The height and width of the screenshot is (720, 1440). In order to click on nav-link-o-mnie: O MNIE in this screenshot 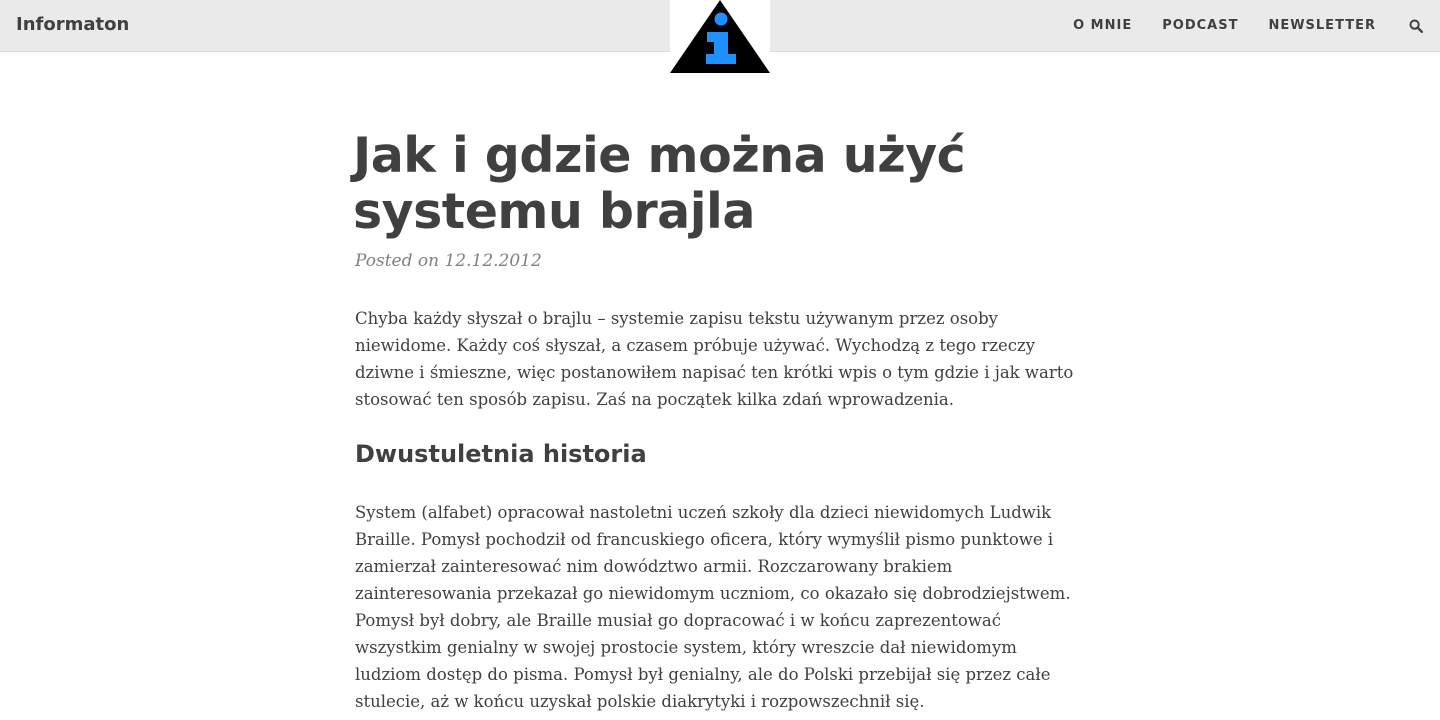, I will do `click(1102, 25)`.